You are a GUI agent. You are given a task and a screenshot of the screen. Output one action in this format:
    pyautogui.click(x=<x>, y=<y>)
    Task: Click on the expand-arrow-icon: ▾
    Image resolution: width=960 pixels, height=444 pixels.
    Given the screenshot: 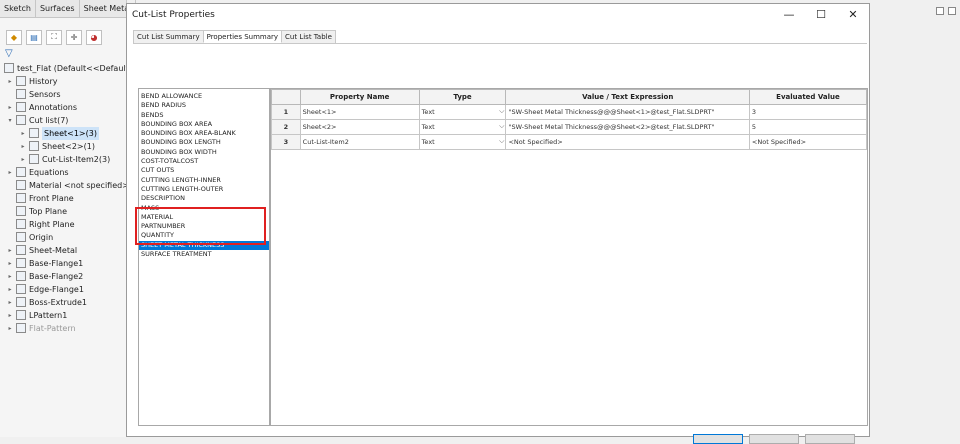 What is the action you would take?
    pyautogui.click(x=10, y=120)
    